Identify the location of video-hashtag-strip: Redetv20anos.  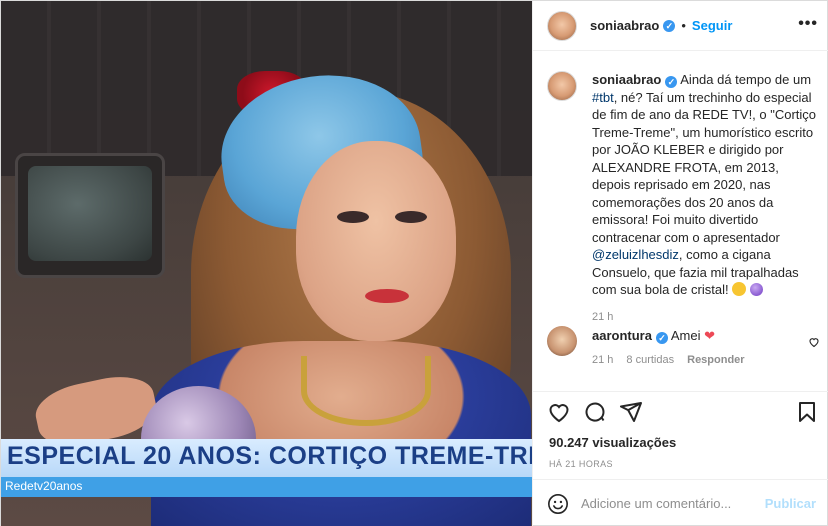
(266, 487).